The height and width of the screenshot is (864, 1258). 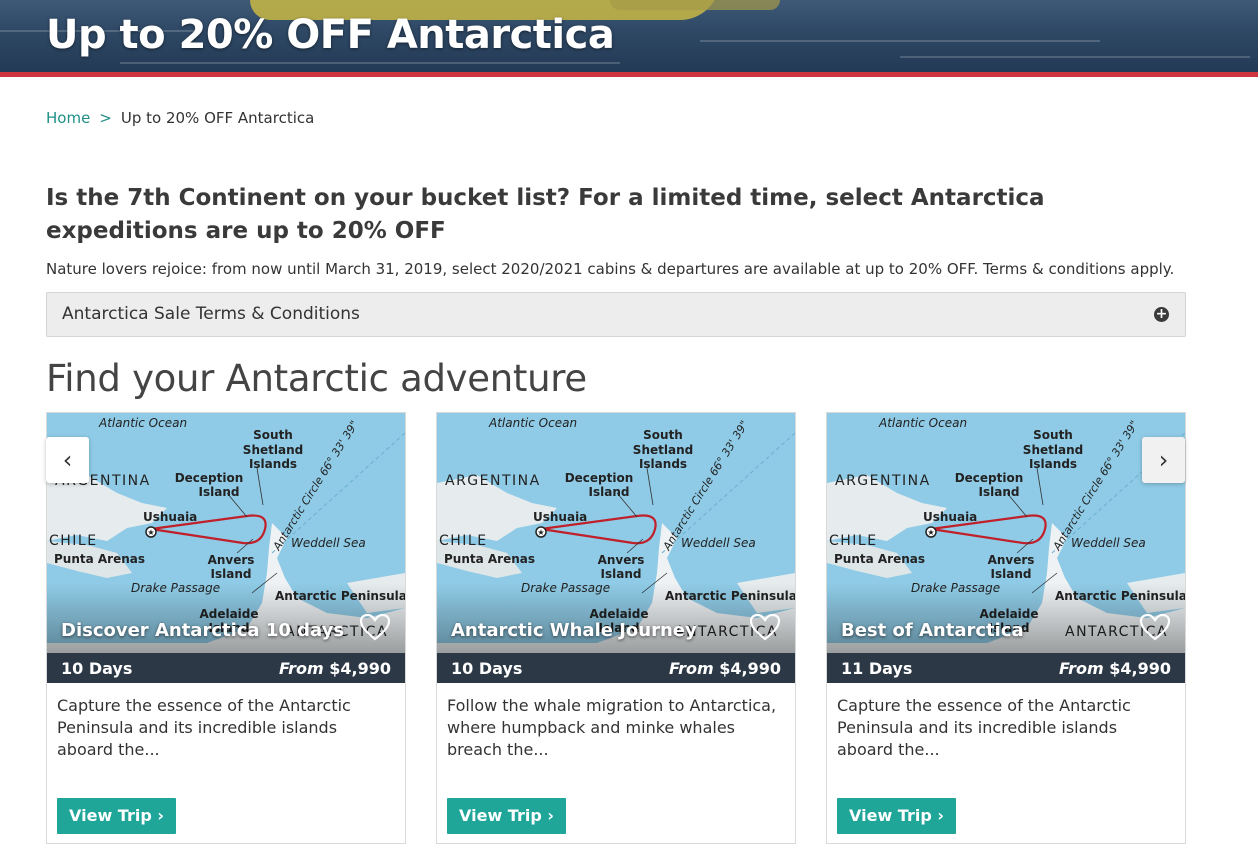 I want to click on page-title: Up to 20% OFF Antarctica, so click(x=330, y=35).